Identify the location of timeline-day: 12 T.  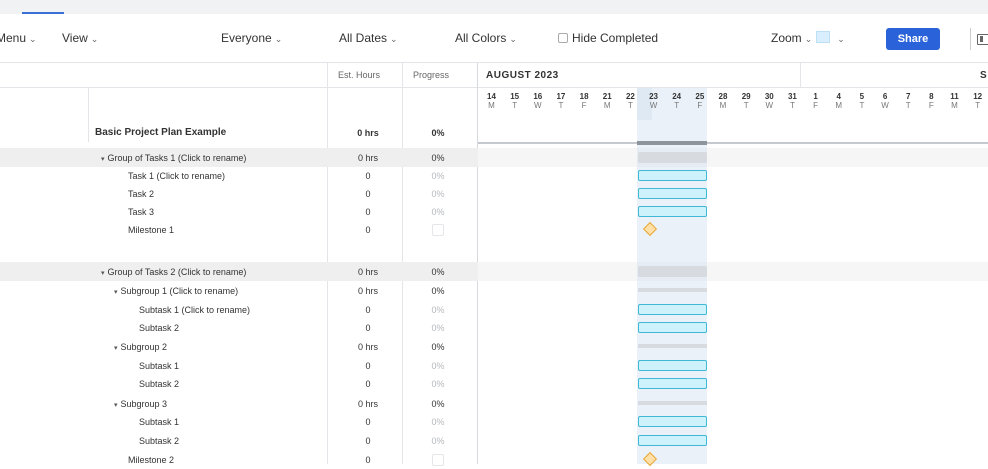
(977, 101).